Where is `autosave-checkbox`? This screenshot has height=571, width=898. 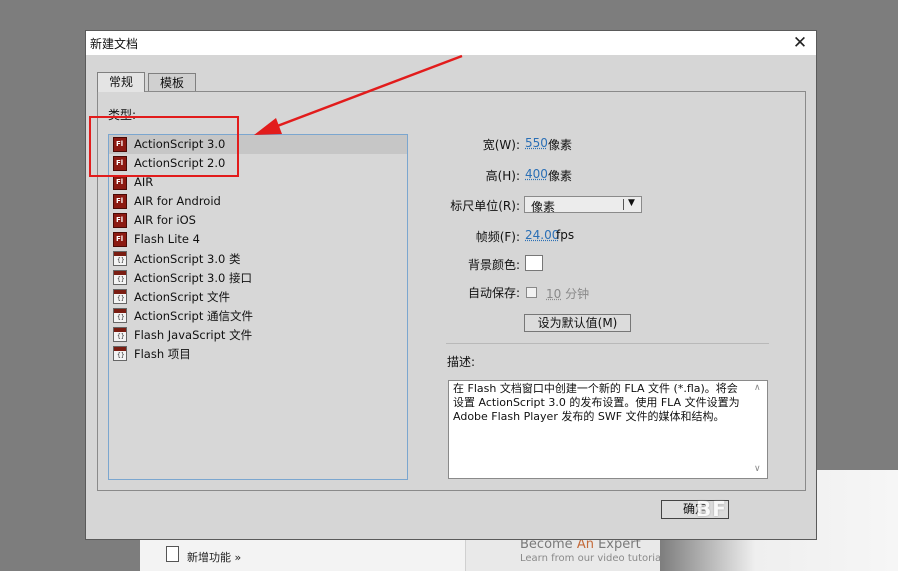
autosave-checkbox is located at coordinates (531, 292).